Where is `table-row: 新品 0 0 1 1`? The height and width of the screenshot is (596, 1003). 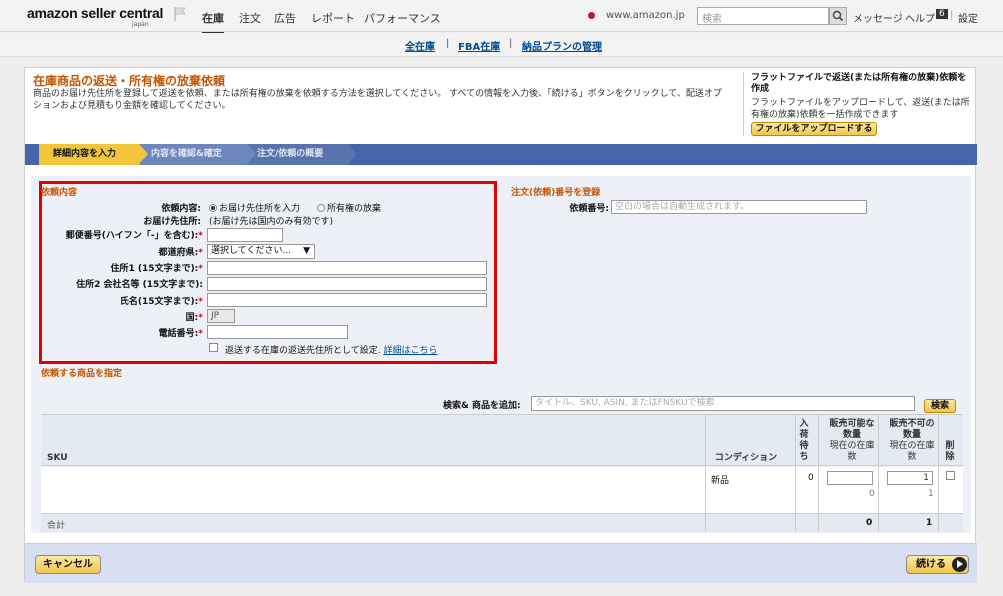 table-row: 新品 0 0 1 1 is located at coordinates (502, 490).